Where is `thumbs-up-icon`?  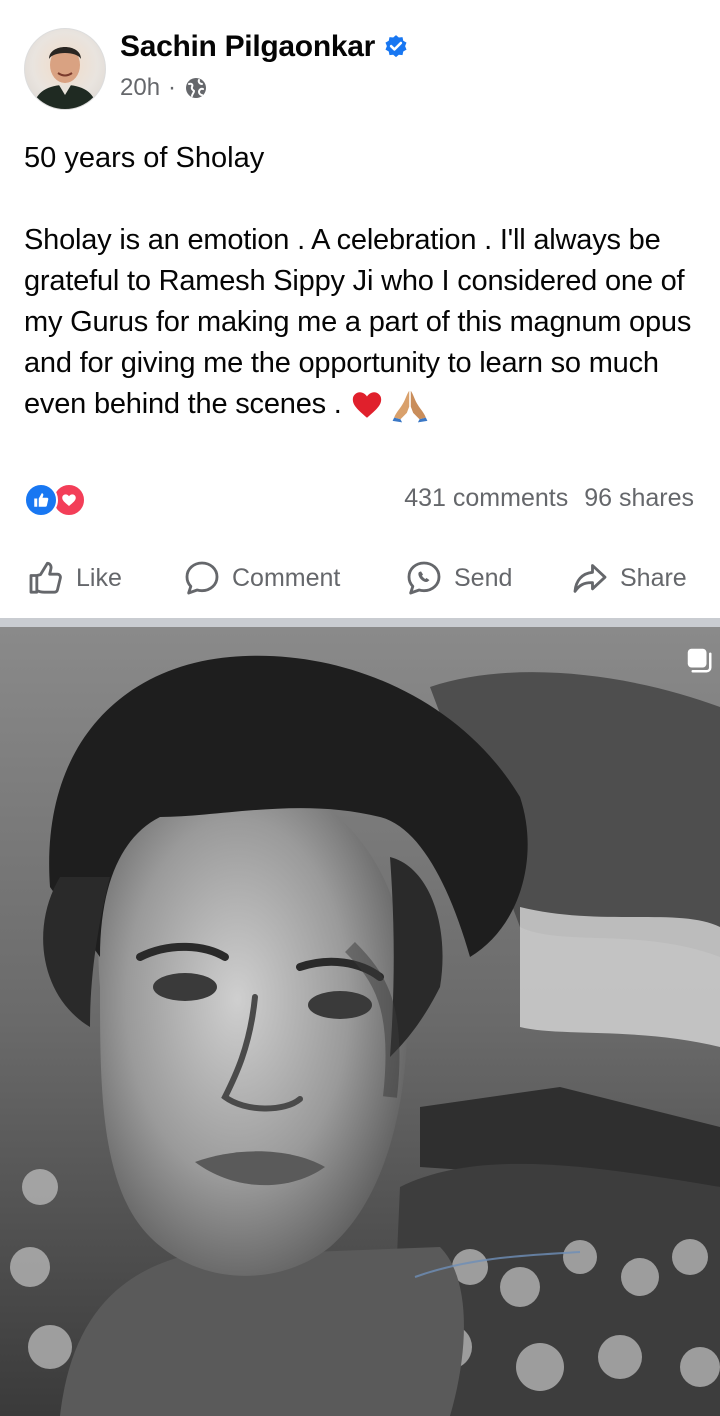 thumbs-up-icon is located at coordinates (45, 577).